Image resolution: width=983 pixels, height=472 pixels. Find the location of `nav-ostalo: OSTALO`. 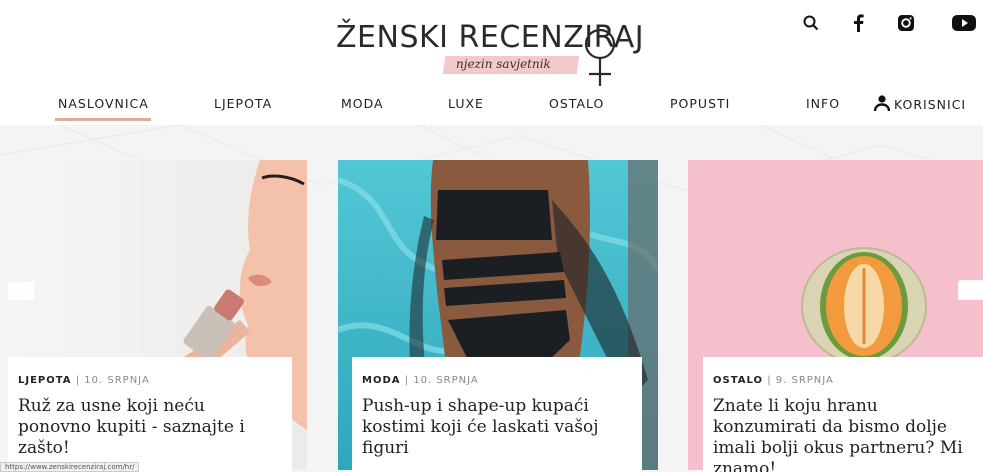

nav-ostalo: OSTALO is located at coordinates (576, 103).